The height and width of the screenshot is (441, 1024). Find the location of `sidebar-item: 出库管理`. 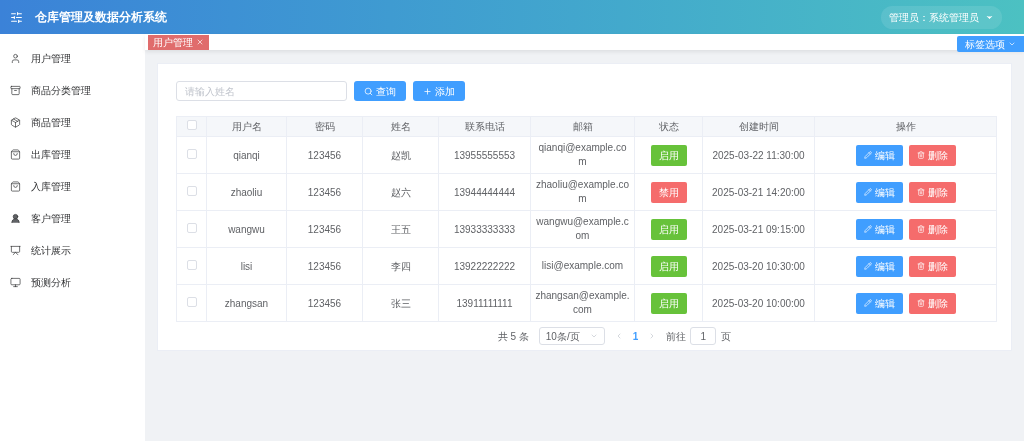

sidebar-item: 出库管理 is located at coordinates (72, 154).